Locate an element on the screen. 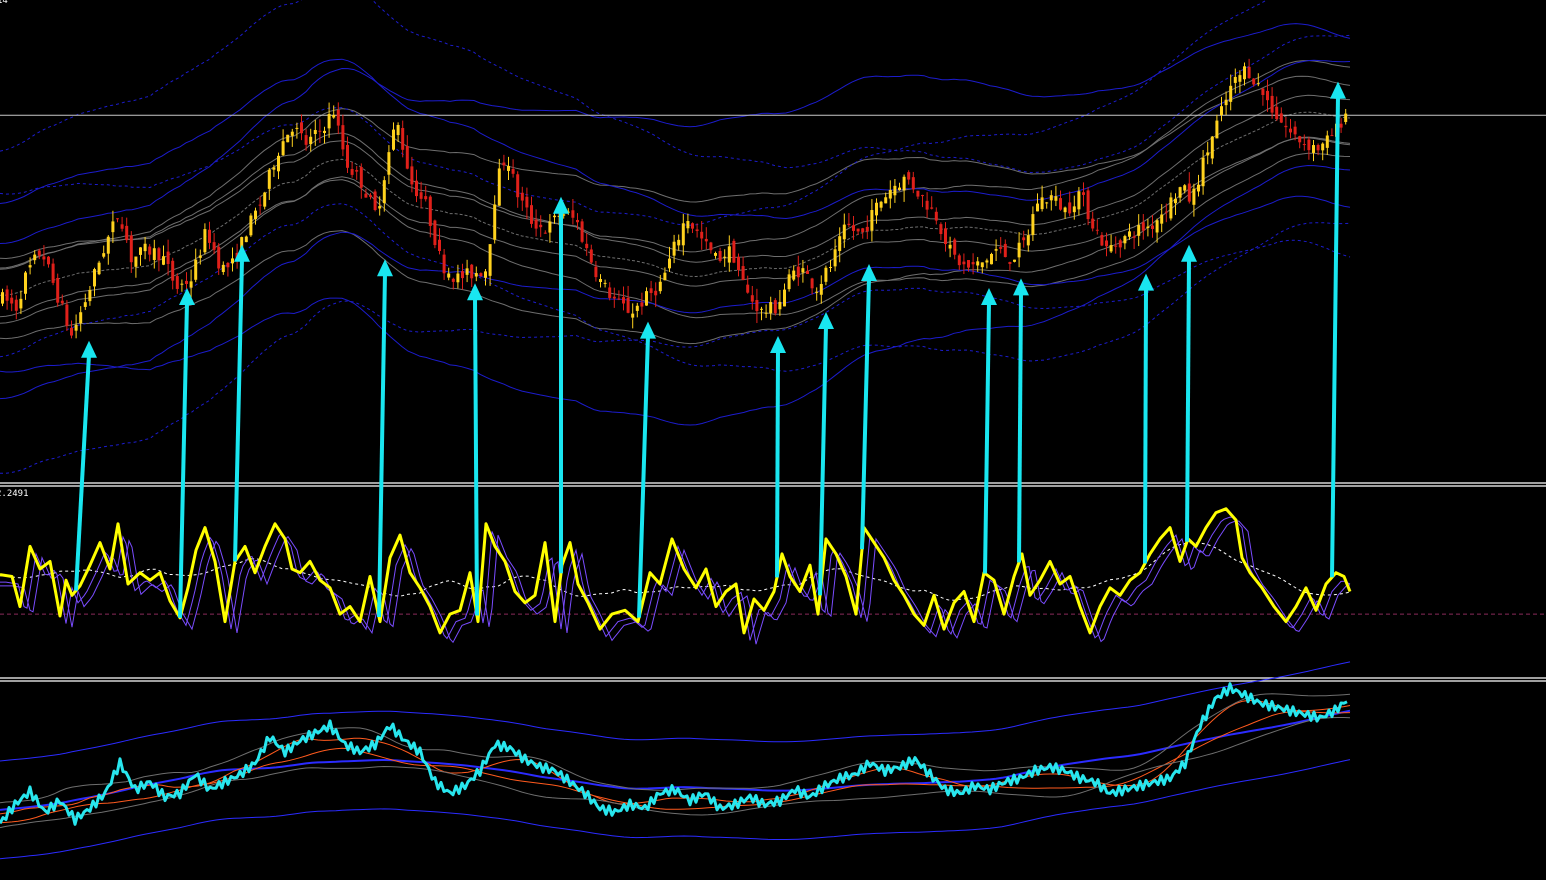 Image resolution: width=1546 pixels, height=880 pixels. price-scale-label: 14 is located at coordinates (4, 3).